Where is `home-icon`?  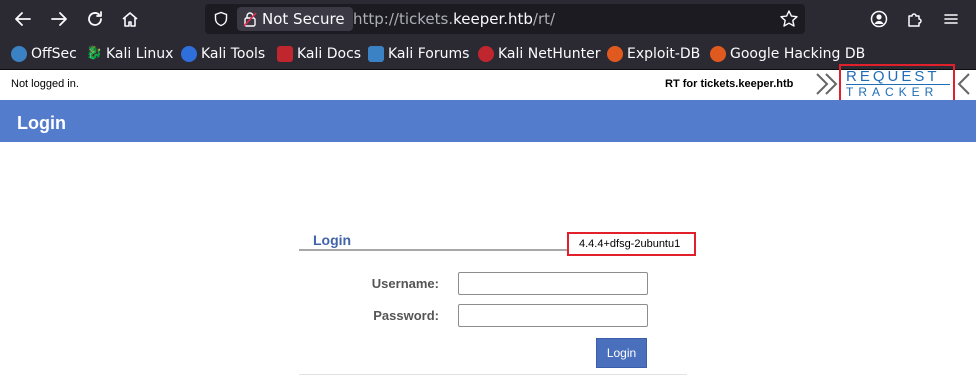 home-icon is located at coordinates (130, 19).